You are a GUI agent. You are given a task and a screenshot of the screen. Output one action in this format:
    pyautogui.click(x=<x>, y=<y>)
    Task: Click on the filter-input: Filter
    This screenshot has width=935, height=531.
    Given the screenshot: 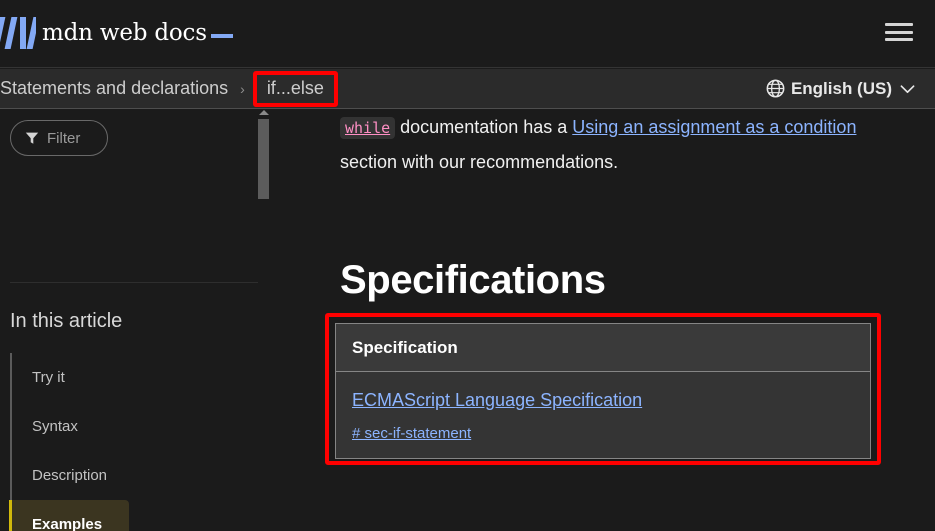 What is the action you would take?
    pyautogui.click(x=59, y=138)
    